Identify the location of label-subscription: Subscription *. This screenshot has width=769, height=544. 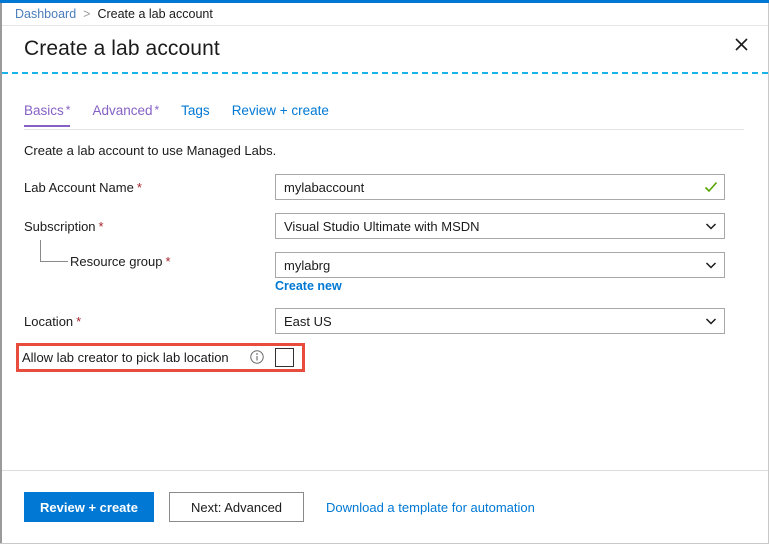
(64, 226).